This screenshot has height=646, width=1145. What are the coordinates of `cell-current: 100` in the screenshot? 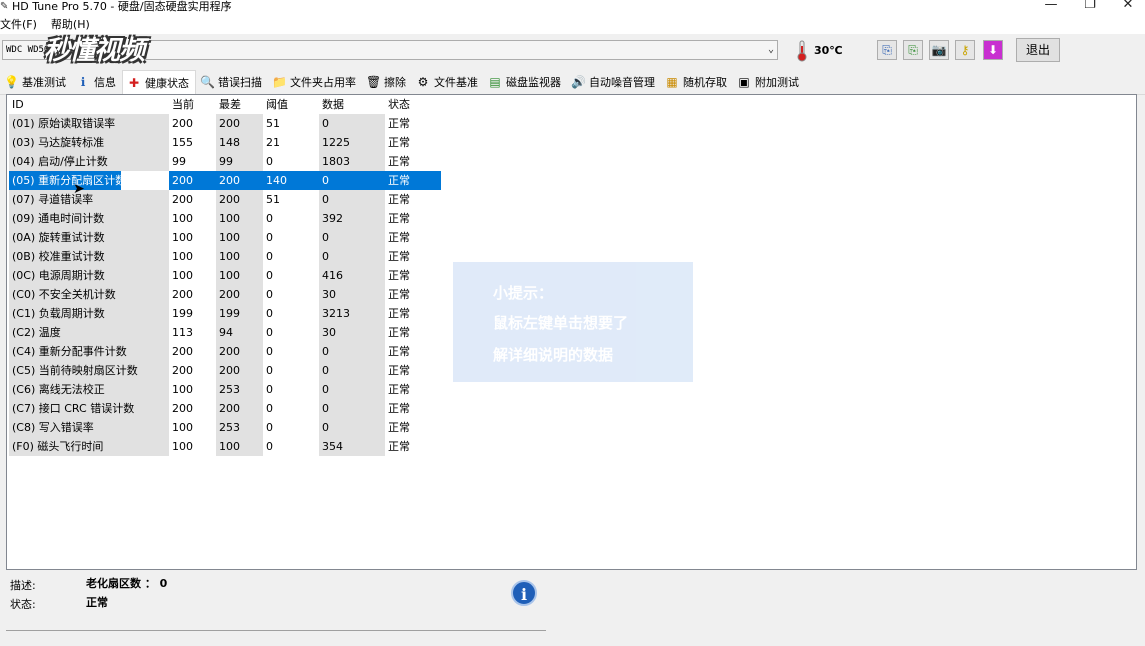 It's located at (182, 427).